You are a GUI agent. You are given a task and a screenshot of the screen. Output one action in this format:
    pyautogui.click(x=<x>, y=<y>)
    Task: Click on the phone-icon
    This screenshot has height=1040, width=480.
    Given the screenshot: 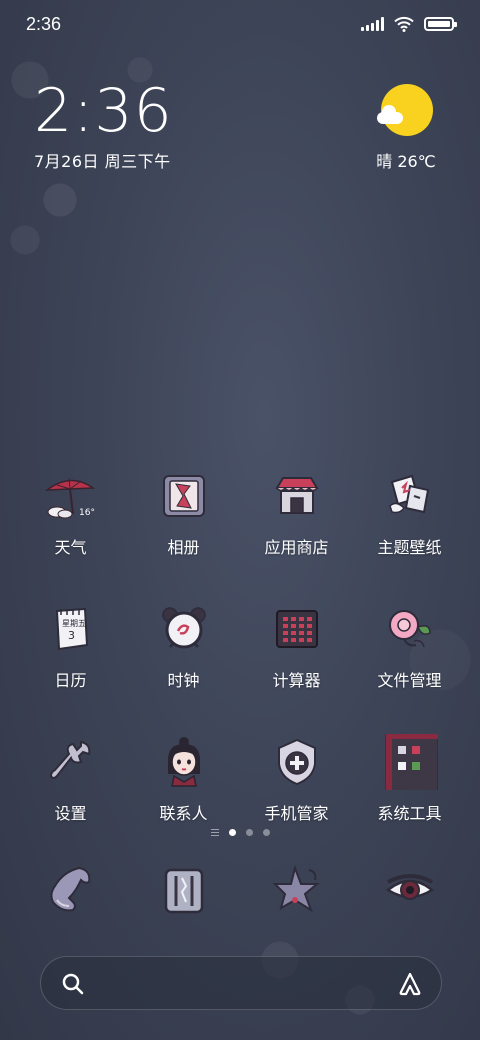 What is the action you would take?
    pyautogui.click(x=71, y=890)
    